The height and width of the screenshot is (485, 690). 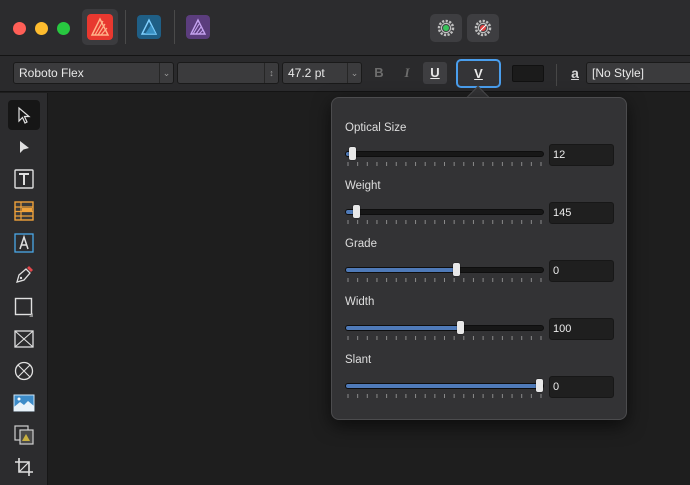 I want to click on publisher-persona-icon, so click(x=149, y=27).